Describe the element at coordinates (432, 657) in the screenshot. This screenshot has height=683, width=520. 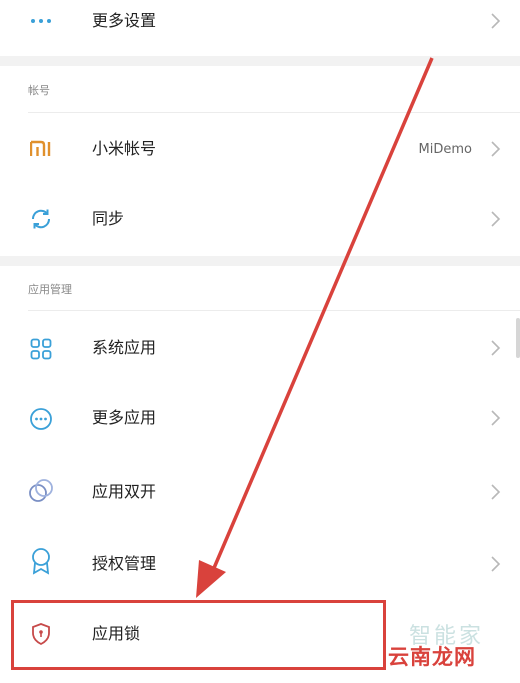
I see `watermark-logo-text: 云南龙网` at that location.